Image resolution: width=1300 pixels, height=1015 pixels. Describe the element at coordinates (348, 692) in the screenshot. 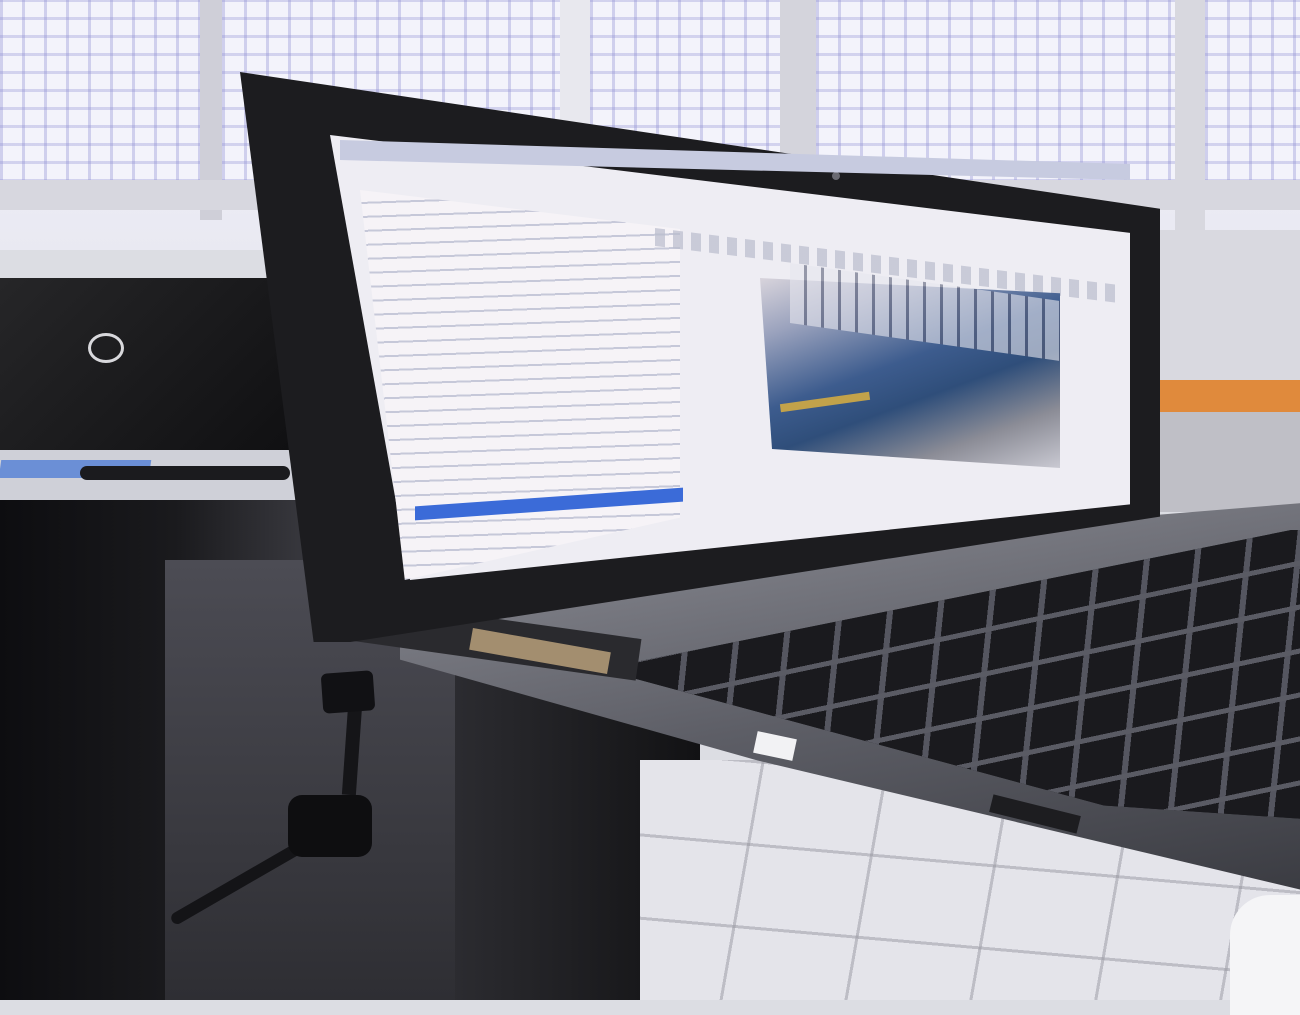

I see `usb-plug` at that location.